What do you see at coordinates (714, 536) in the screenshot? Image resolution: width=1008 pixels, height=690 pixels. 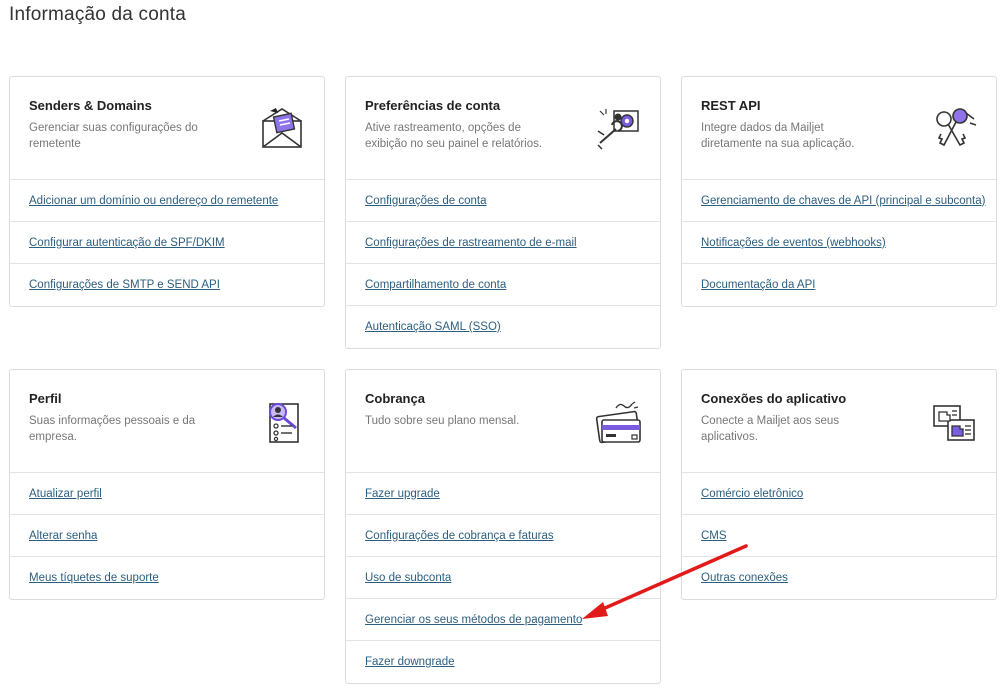 I see `cms-link: CMS` at bounding box center [714, 536].